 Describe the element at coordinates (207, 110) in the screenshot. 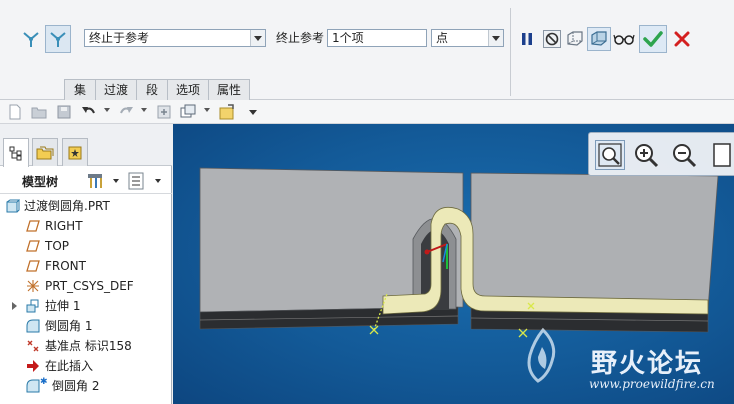

I see `windows-dropdown-icon` at that location.